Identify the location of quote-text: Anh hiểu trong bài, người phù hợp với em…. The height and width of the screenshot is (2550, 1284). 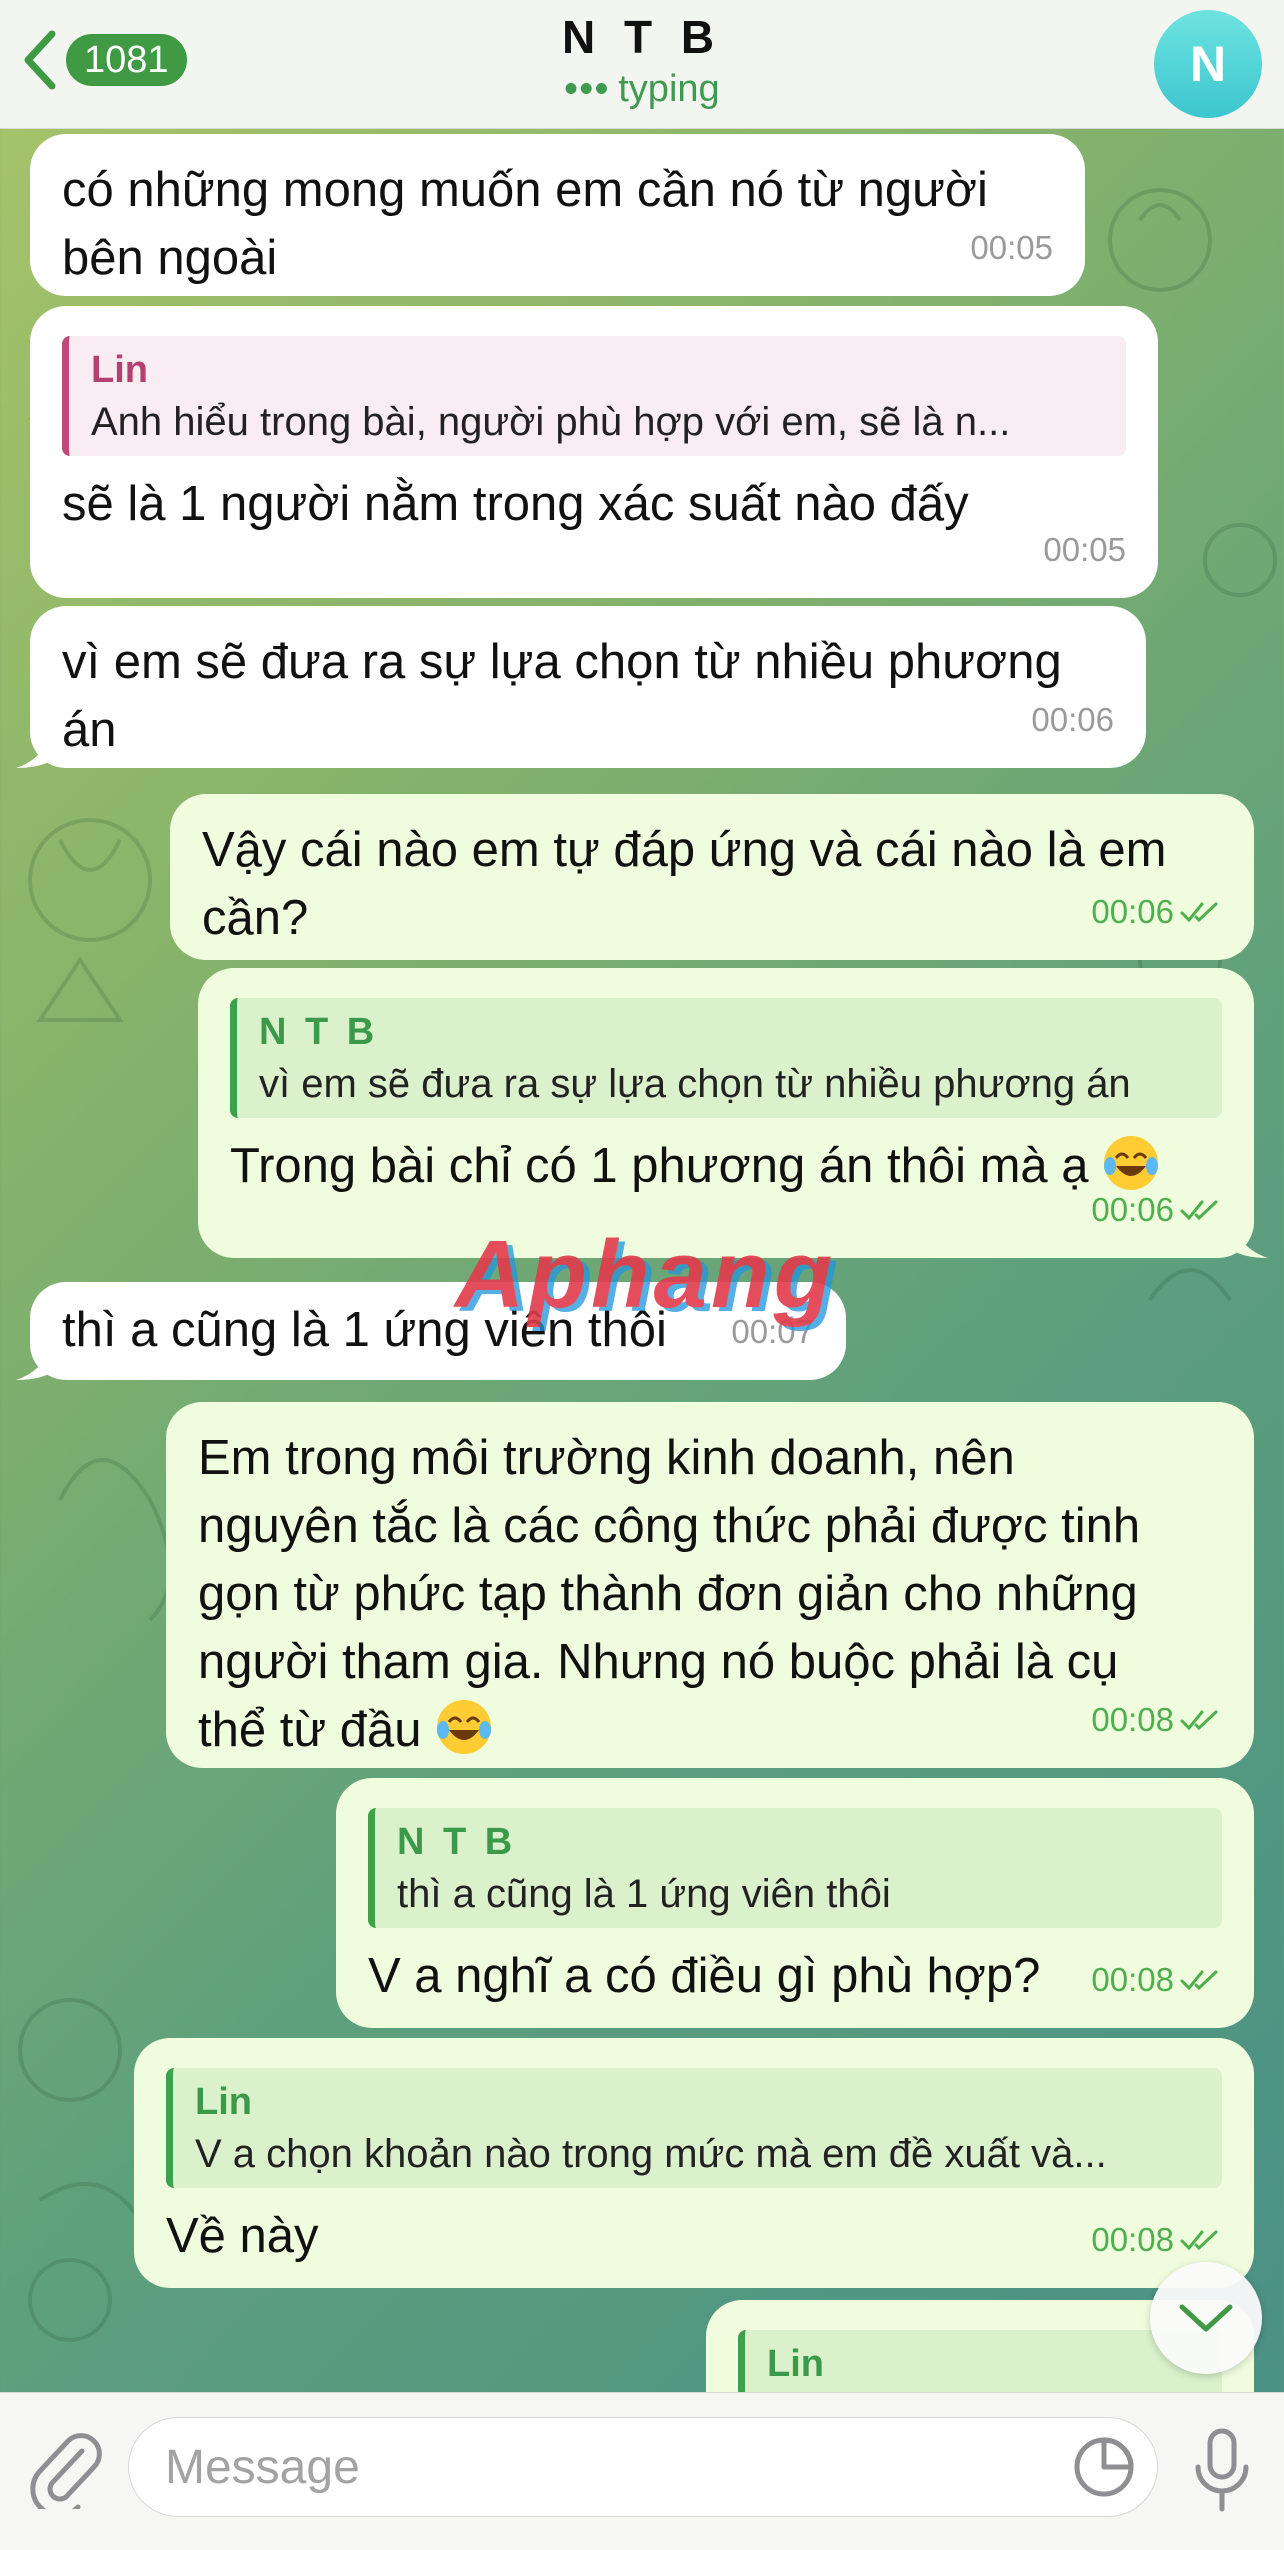
(551, 422).